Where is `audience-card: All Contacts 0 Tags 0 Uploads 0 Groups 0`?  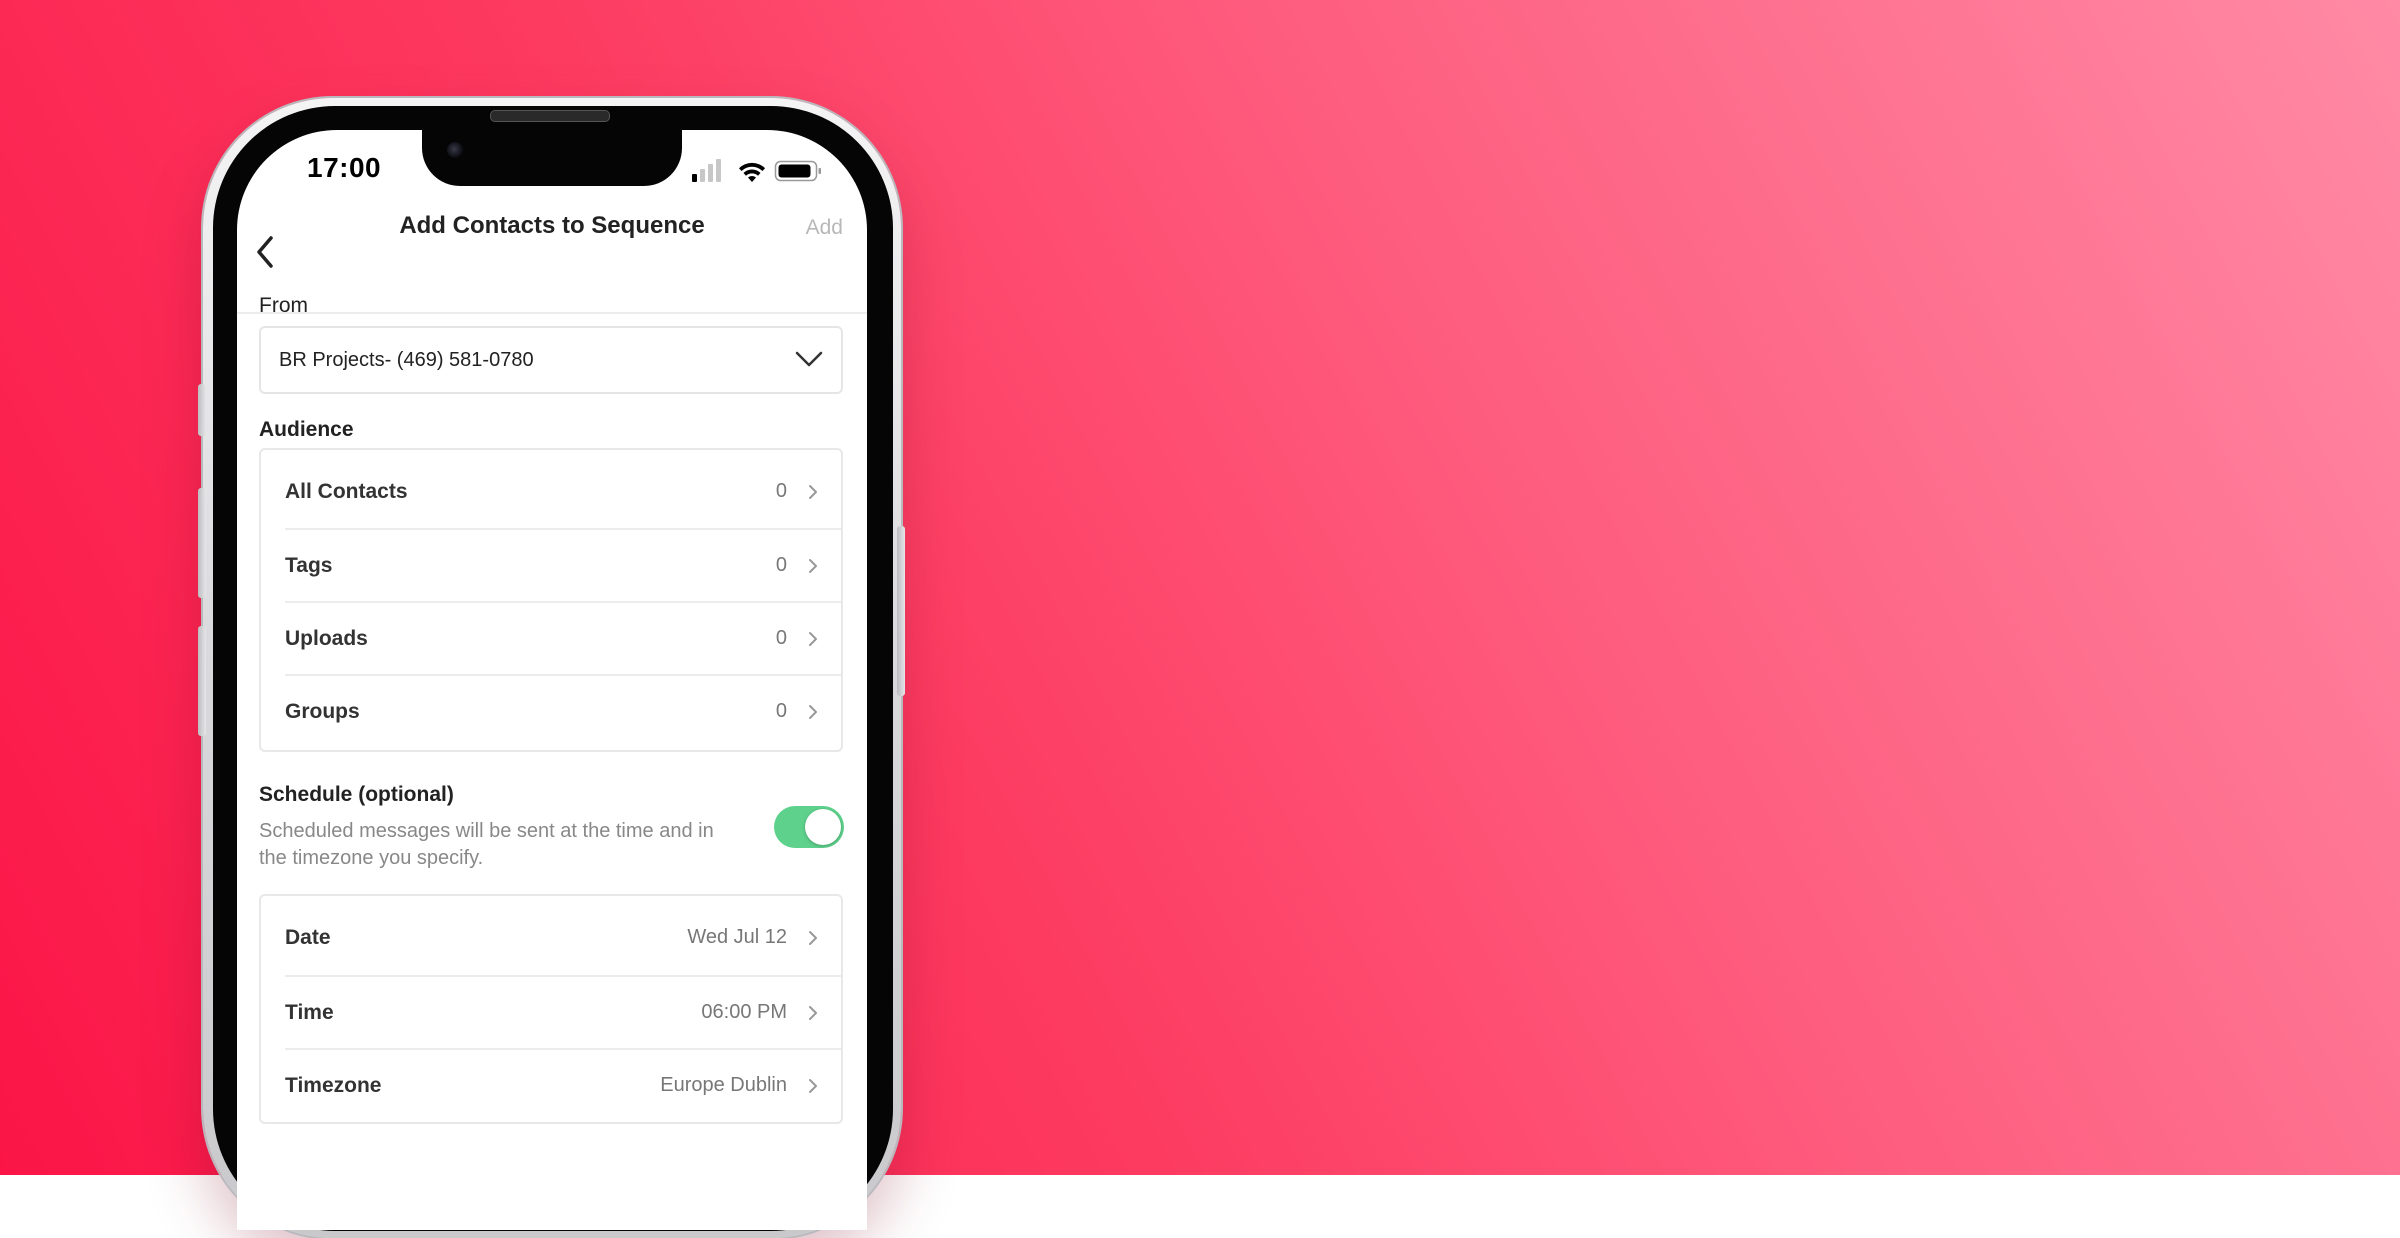
audience-card: All Contacts 0 Tags 0 Uploads 0 Groups 0 is located at coordinates (551, 600).